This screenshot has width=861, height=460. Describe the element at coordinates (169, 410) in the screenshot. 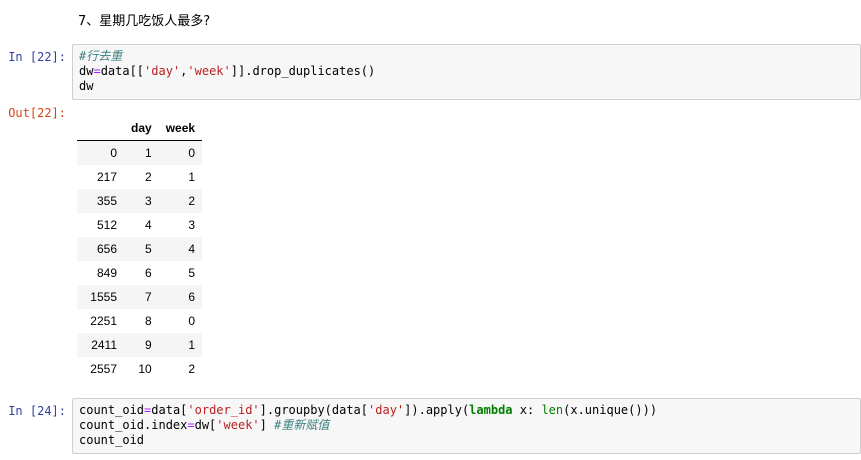

I see `code-text: data[` at that location.